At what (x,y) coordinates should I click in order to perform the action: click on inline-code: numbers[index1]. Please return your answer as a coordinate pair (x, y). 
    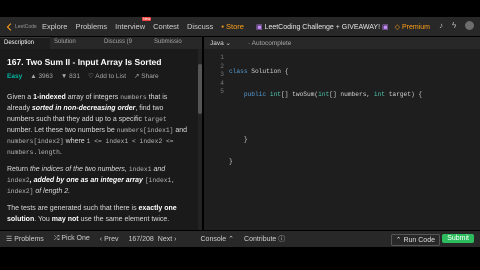
    Looking at the image, I should click on (145, 130).